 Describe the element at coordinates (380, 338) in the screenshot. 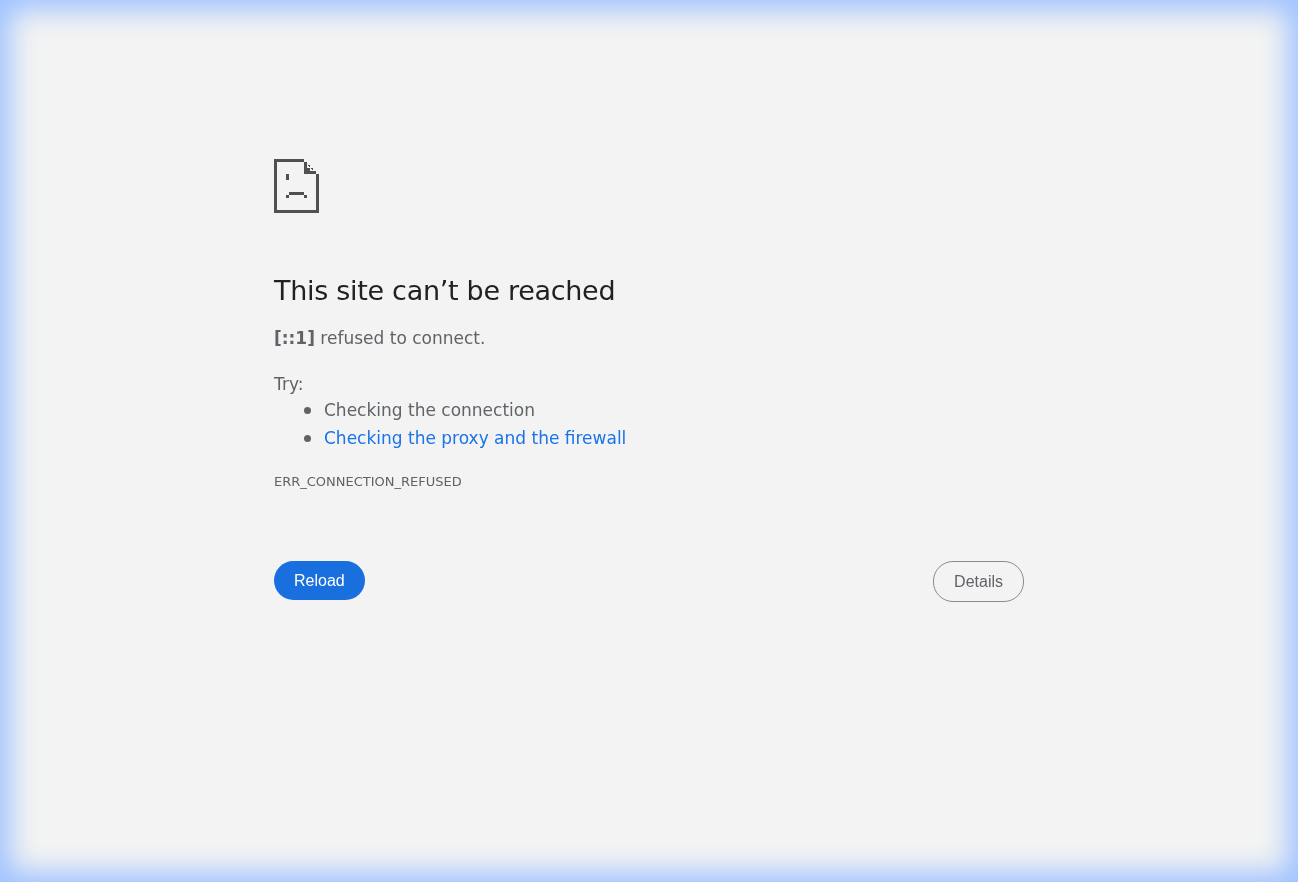

I see `error-message: [::1] refused to connect.` at that location.